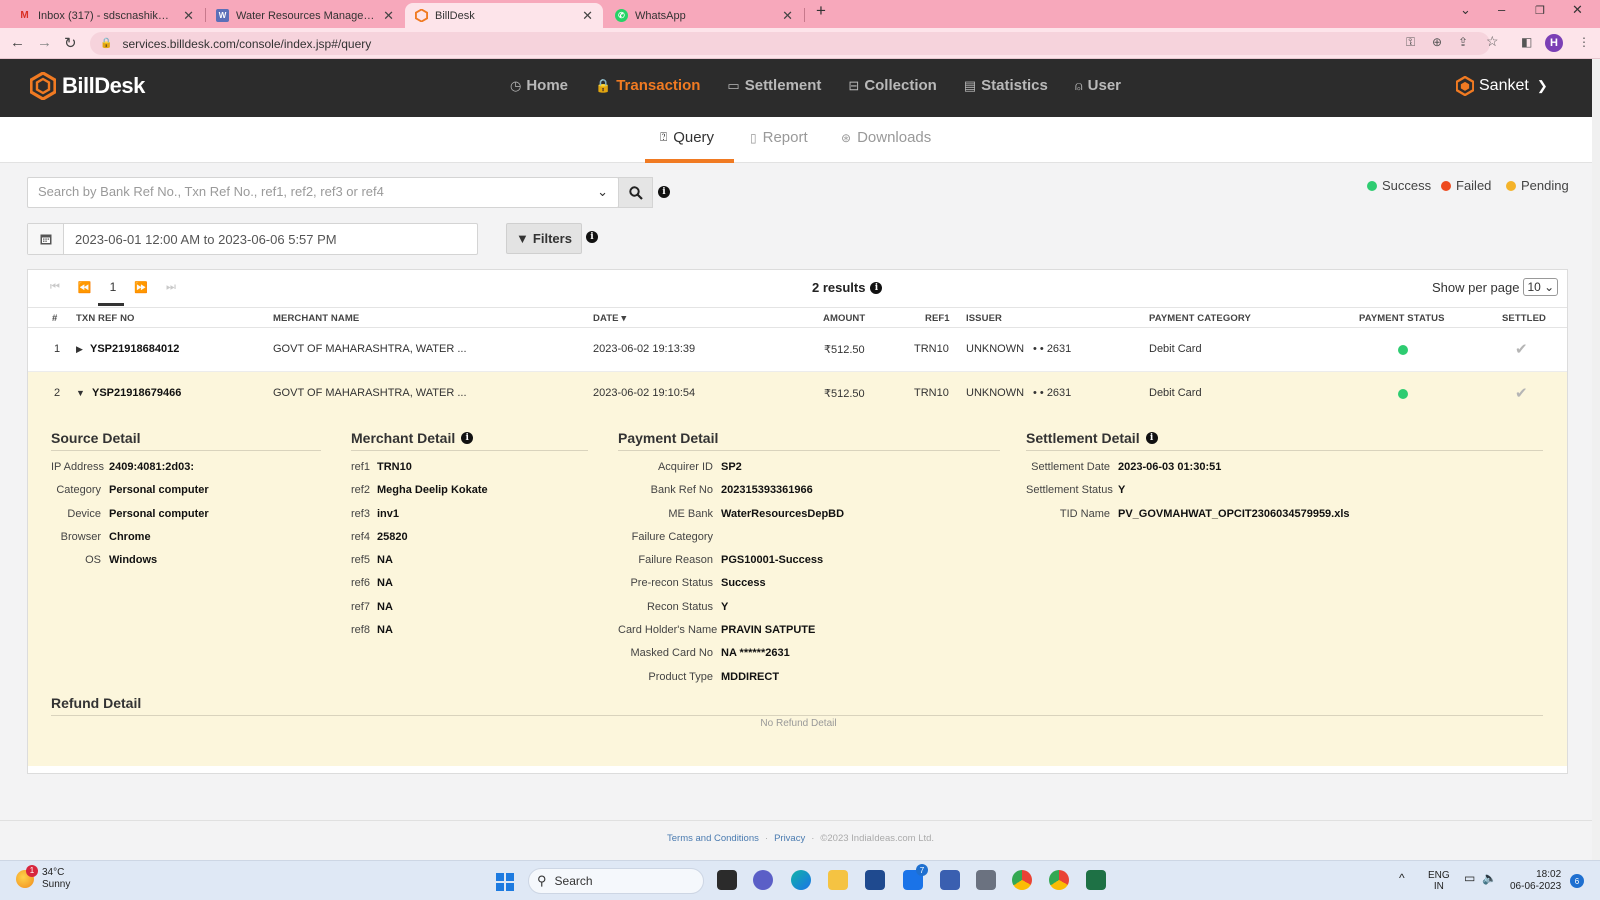  Describe the element at coordinates (152, 467) in the screenshot. I see `field-value: 2409:4081:2d03:` at that location.